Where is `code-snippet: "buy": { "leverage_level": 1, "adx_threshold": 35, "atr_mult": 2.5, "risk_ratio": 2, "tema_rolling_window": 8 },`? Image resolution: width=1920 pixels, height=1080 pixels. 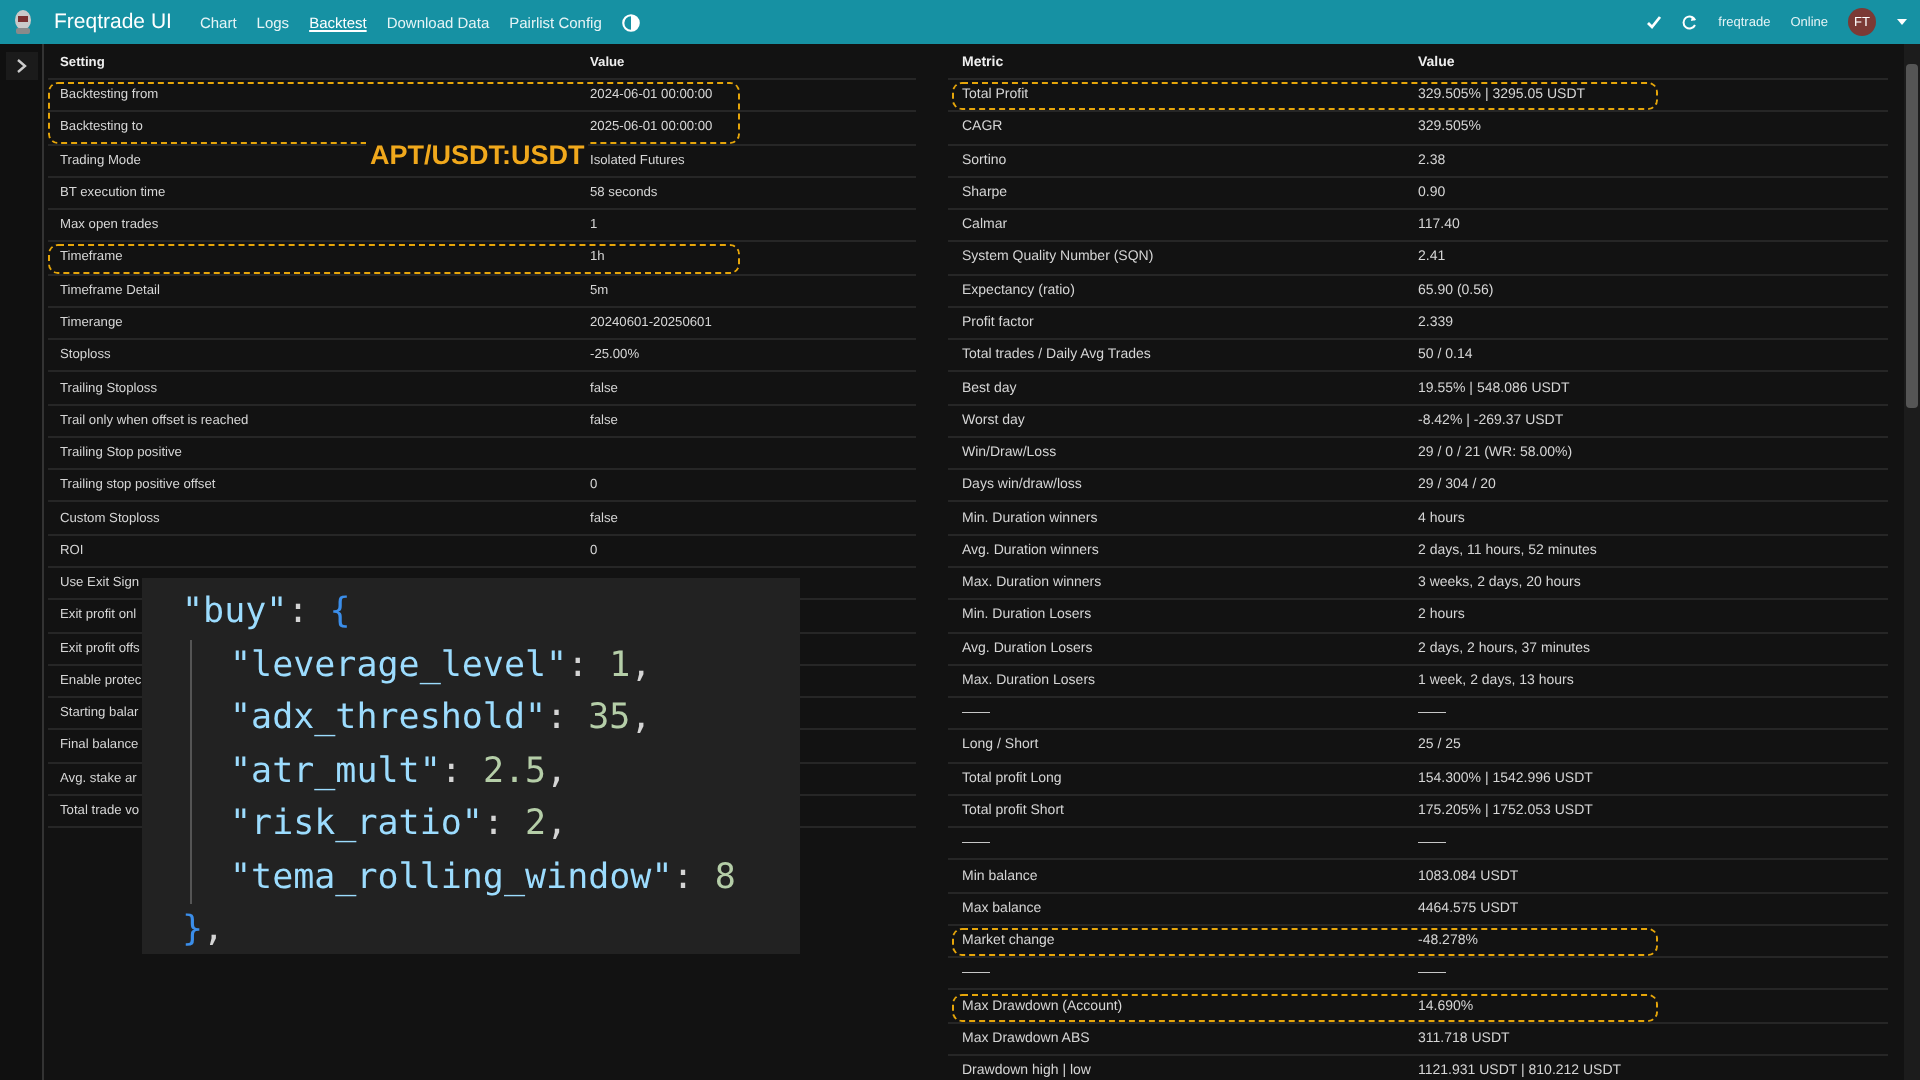 code-snippet: "buy": { "leverage_level": 1, "adx_threshold": 35, "atr_mult": 2.5, "risk_ratio": 2, "tema_rolling_window": 8 }, is located at coordinates (471, 766).